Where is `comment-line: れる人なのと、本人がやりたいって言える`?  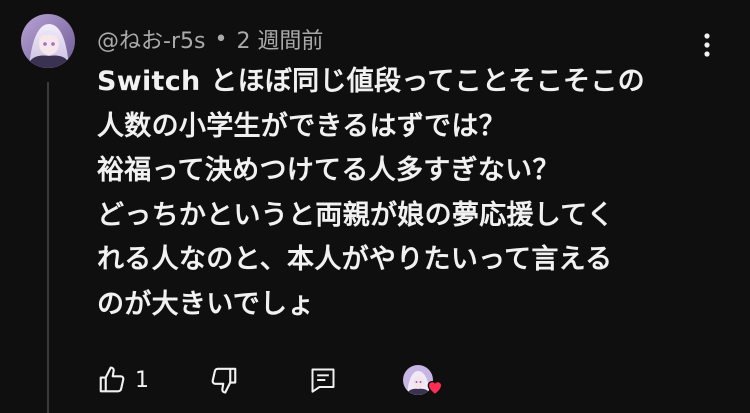
comment-line: れる人なのと、本人がやりたいって言える is located at coordinates (355, 259).